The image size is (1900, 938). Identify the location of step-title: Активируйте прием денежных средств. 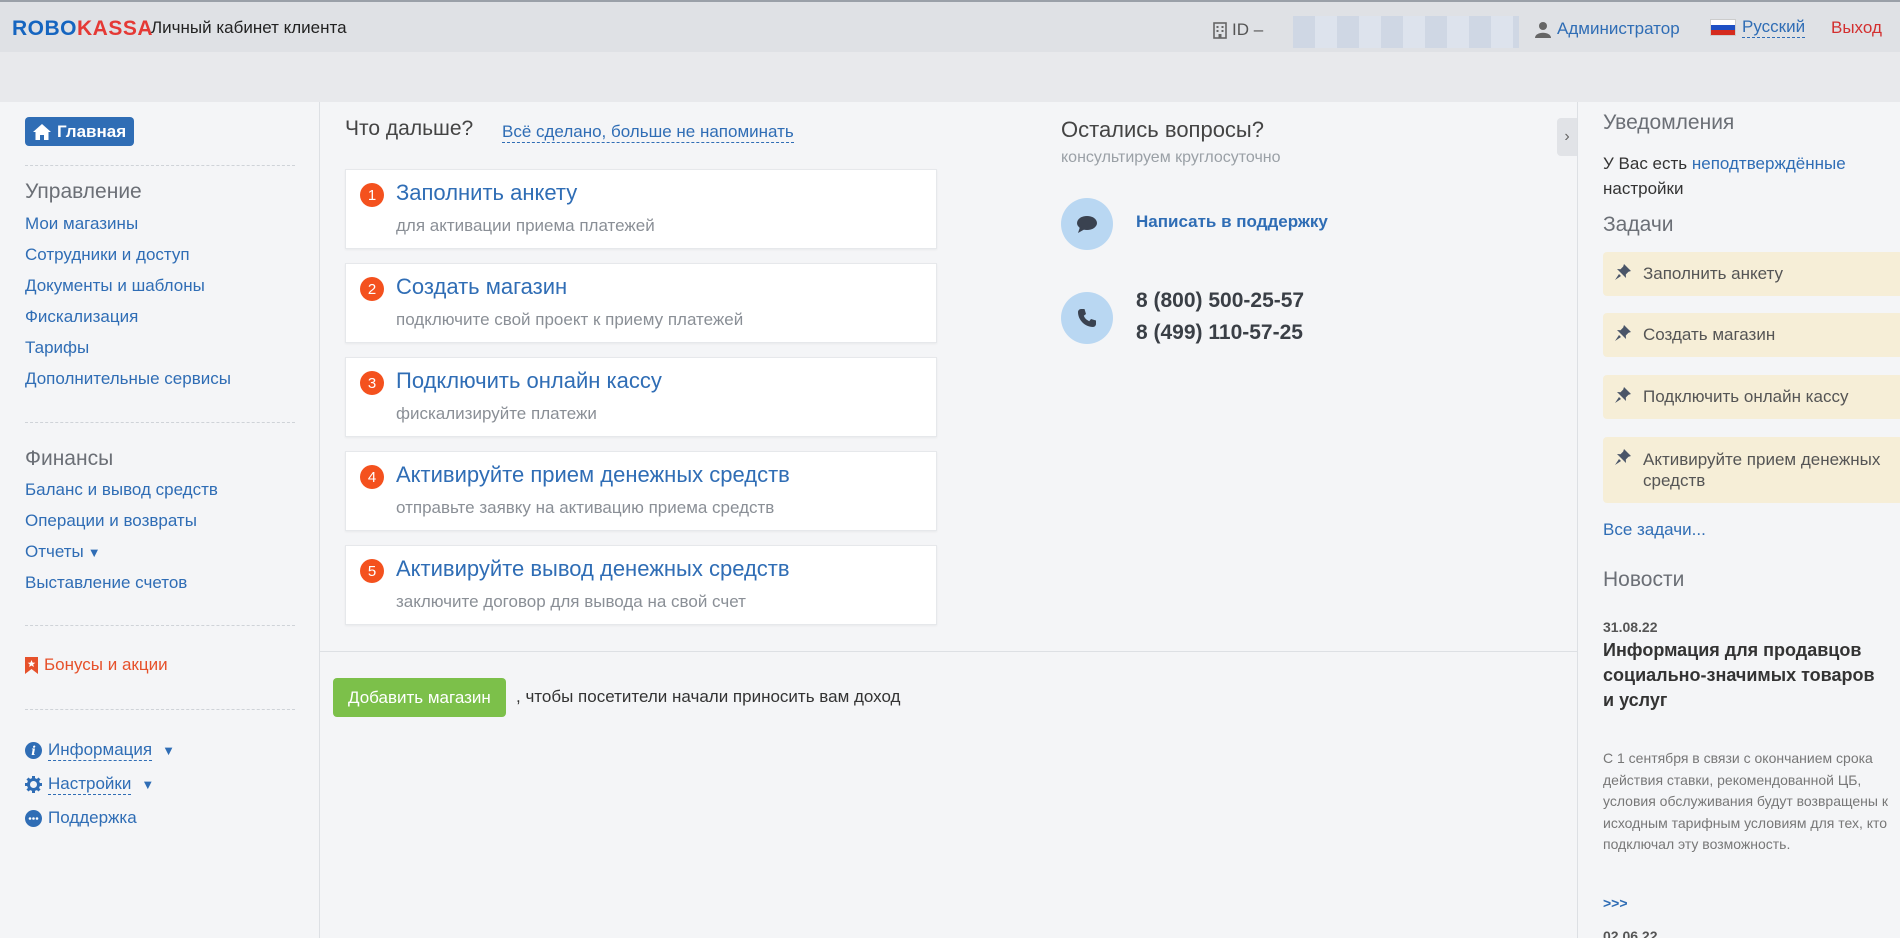
(593, 475).